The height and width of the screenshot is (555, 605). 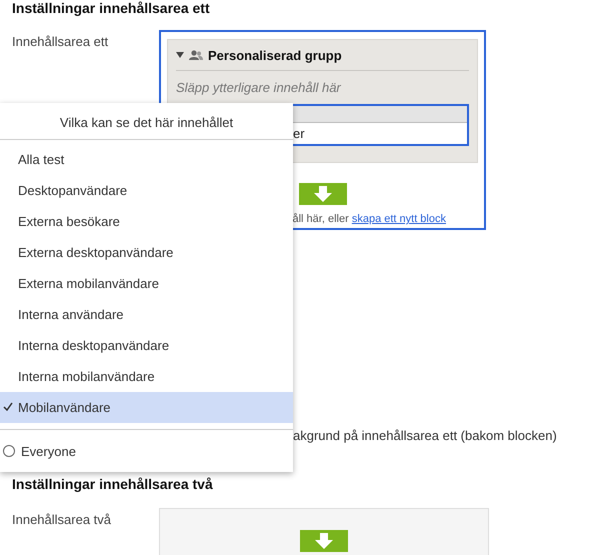 What do you see at coordinates (146, 345) in the screenshot?
I see `audience-item: Interna desktopanvändare` at bounding box center [146, 345].